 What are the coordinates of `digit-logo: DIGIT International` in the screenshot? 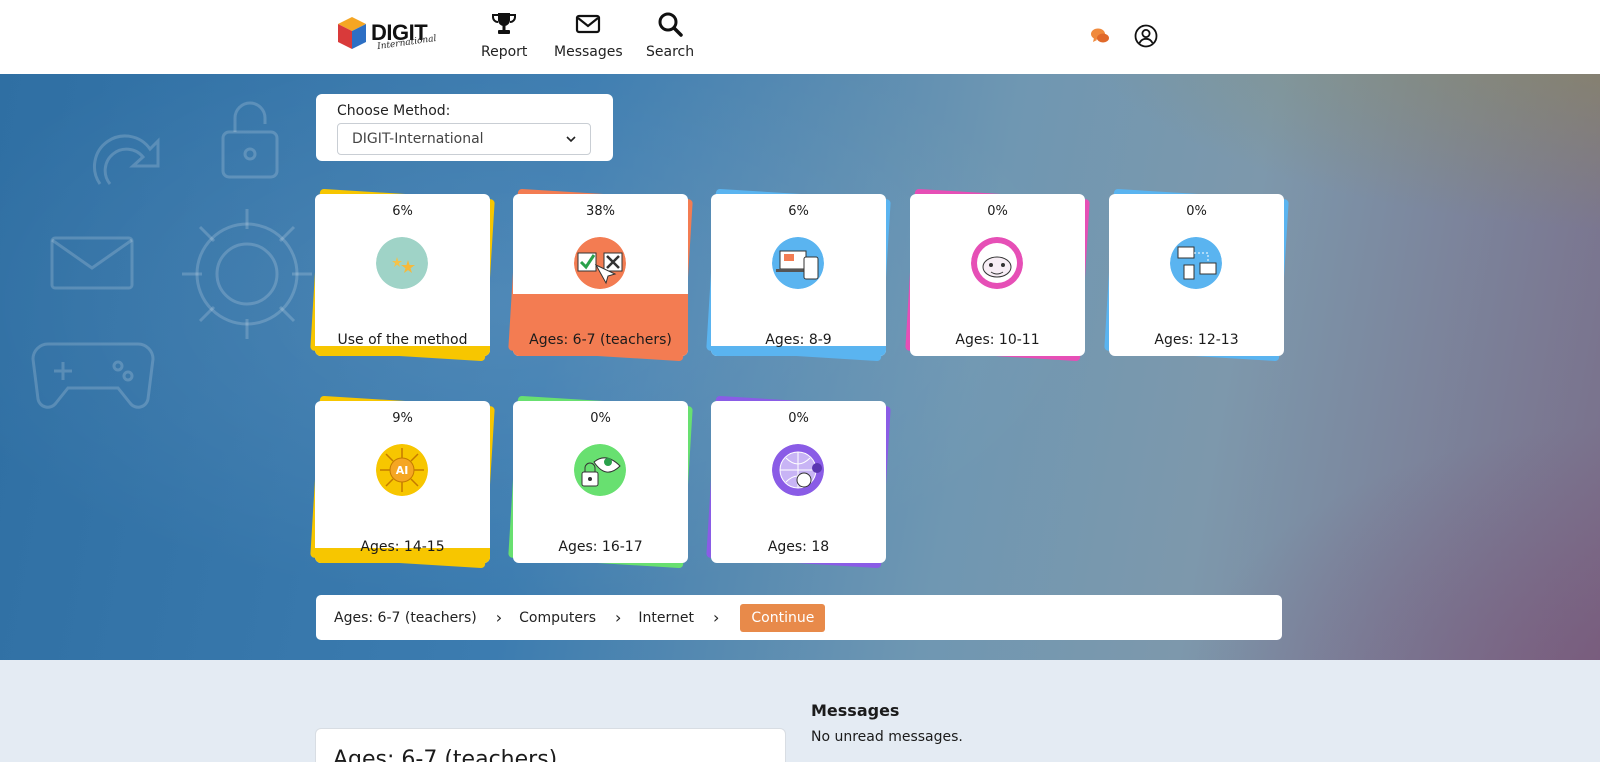 It's located at (387, 35).